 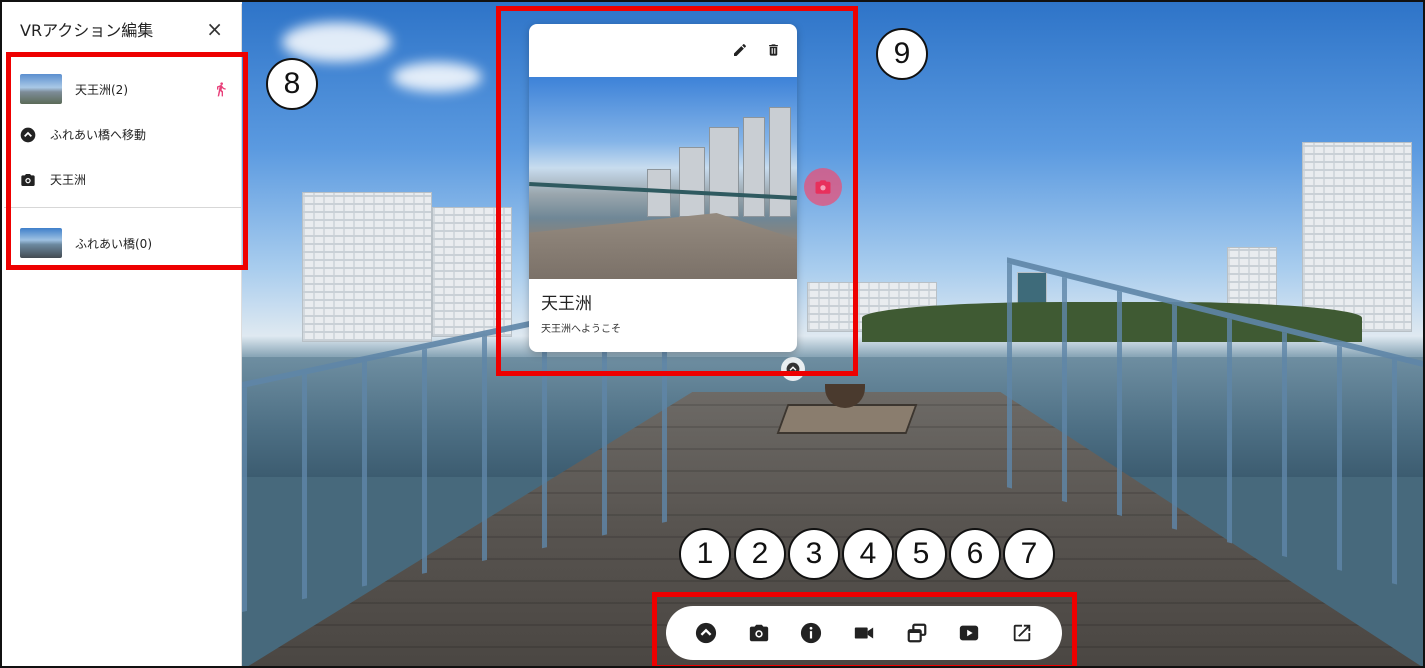 I want to click on annotation-number-6: 6, so click(x=975, y=554).